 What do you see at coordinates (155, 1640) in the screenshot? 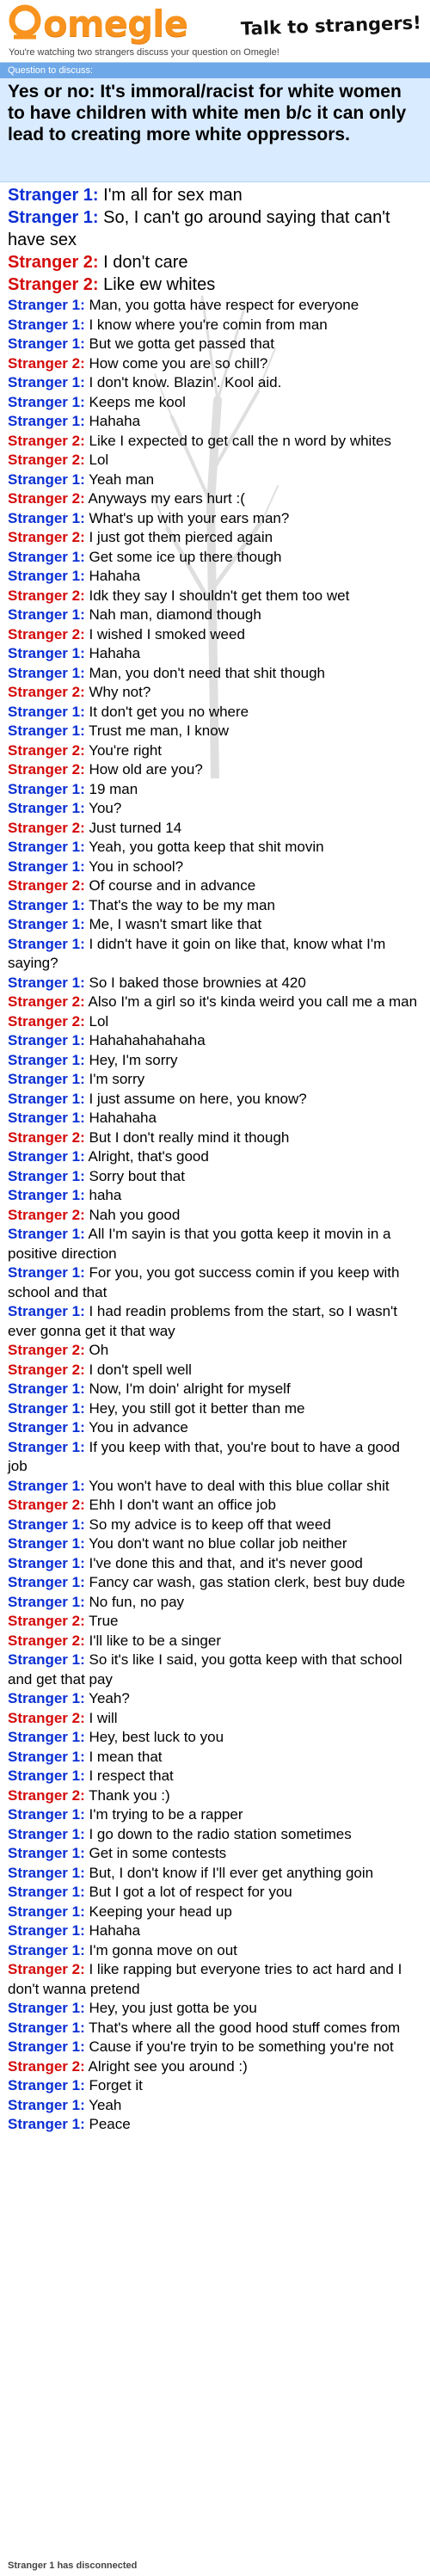
I see `message-text: I'll like to be a singer` at bounding box center [155, 1640].